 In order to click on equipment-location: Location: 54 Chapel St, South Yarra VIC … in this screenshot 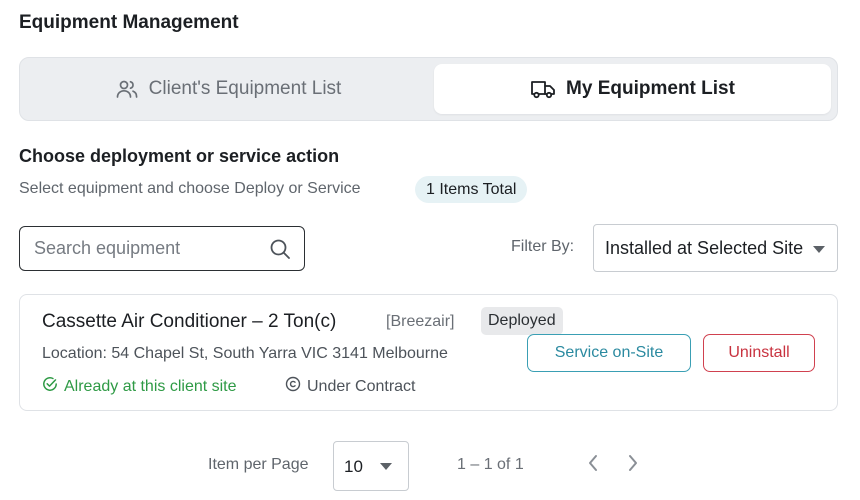, I will do `click(245, 353)`.